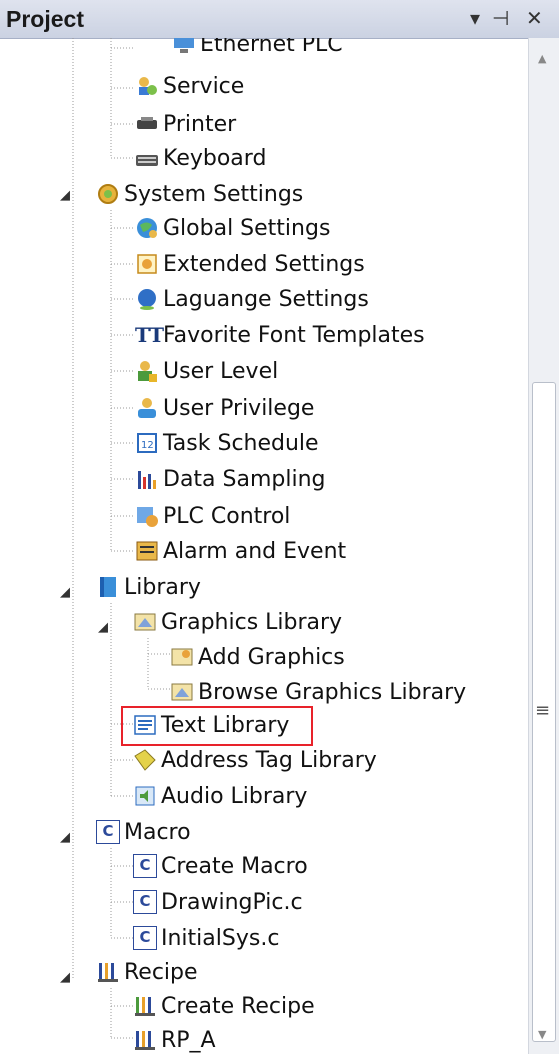 This screenshot has height=1054, width=559. Describe the element at coordinates (147, 86) in the screenshot. I see `service-icon` at that location.